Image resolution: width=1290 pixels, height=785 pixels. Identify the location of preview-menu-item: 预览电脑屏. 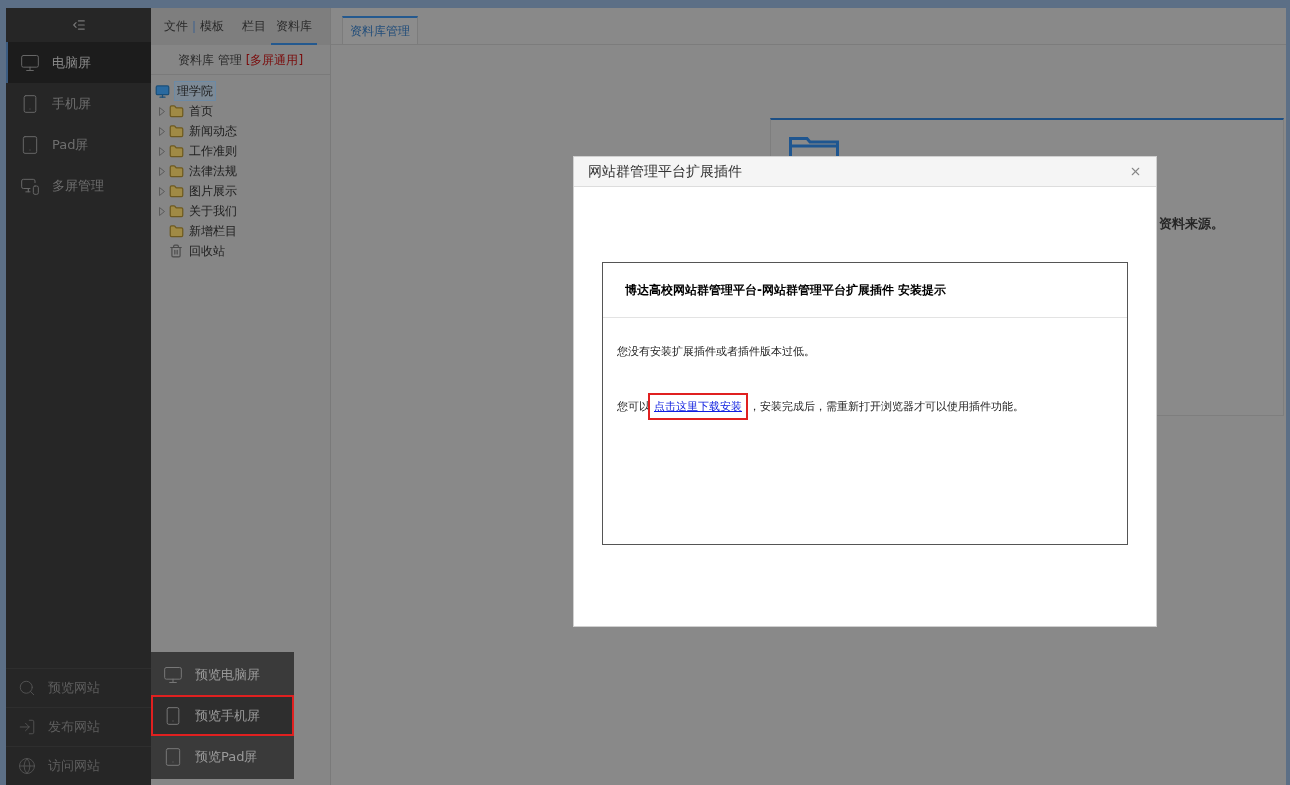
(222, 674).